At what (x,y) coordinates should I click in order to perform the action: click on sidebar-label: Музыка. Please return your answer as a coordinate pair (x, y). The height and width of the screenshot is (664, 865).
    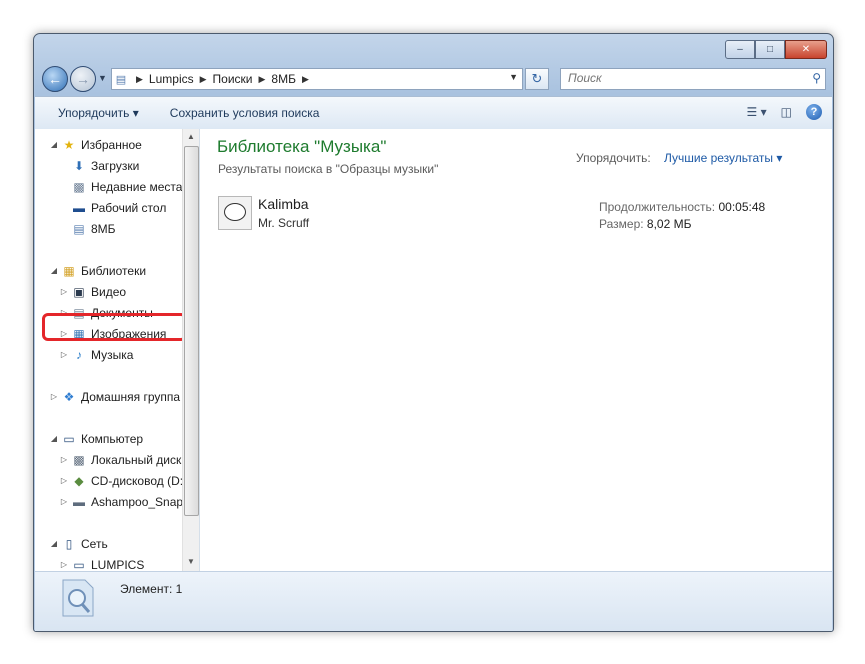
    Looking at the image, I should click on (112, 354).